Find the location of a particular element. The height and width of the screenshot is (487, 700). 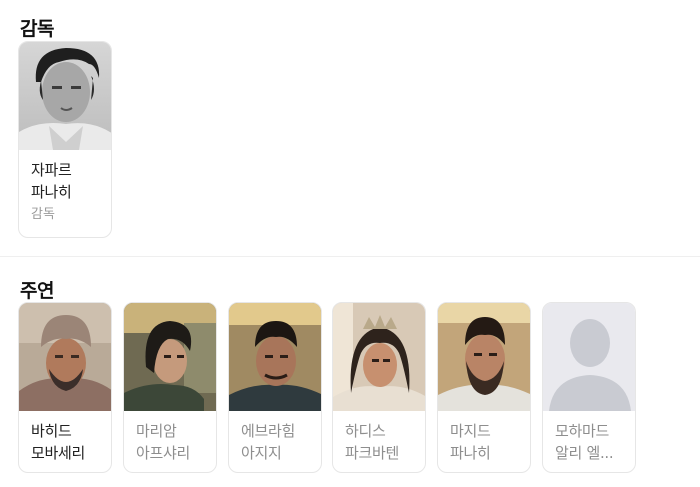

cast-card: 마리암 아프샤리 is located at coordinates (170, 387).